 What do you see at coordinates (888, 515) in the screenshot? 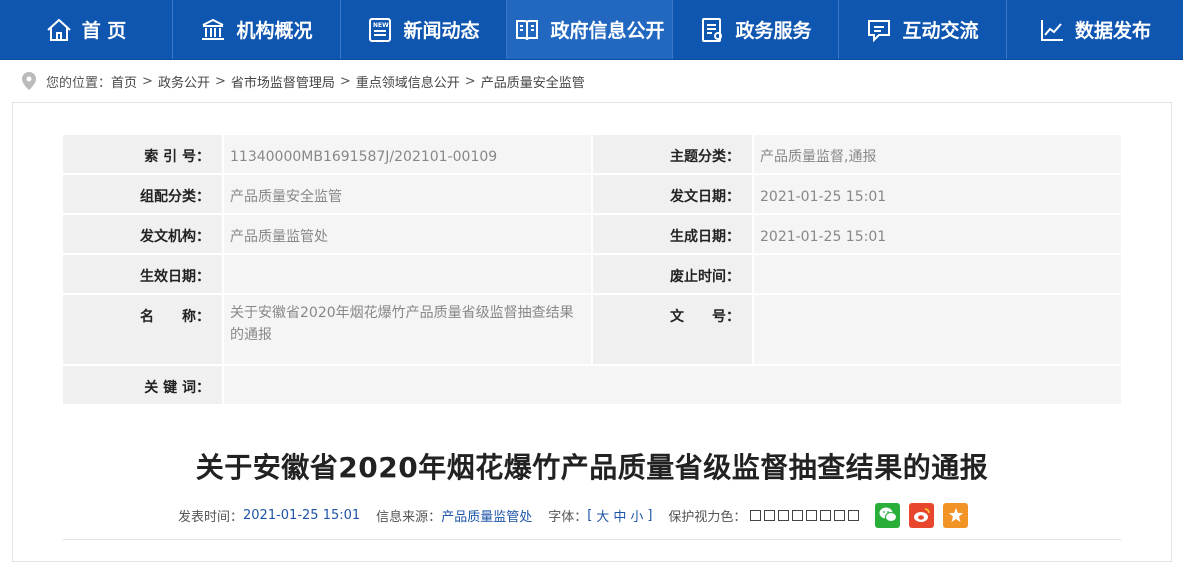
I see `wechat-icon` at bounding box center [888, 515].